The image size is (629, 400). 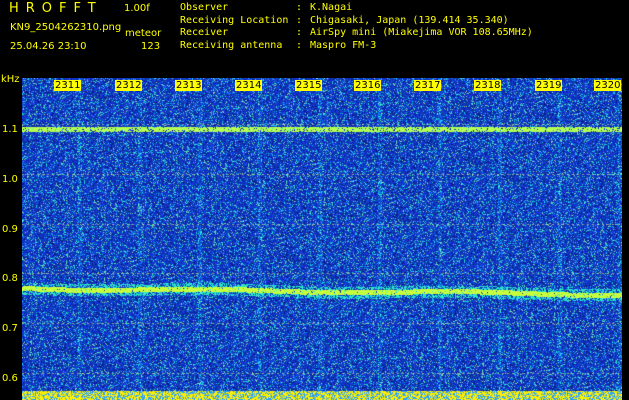 I want to click on count-label: 123, so click(x=151, y=46).